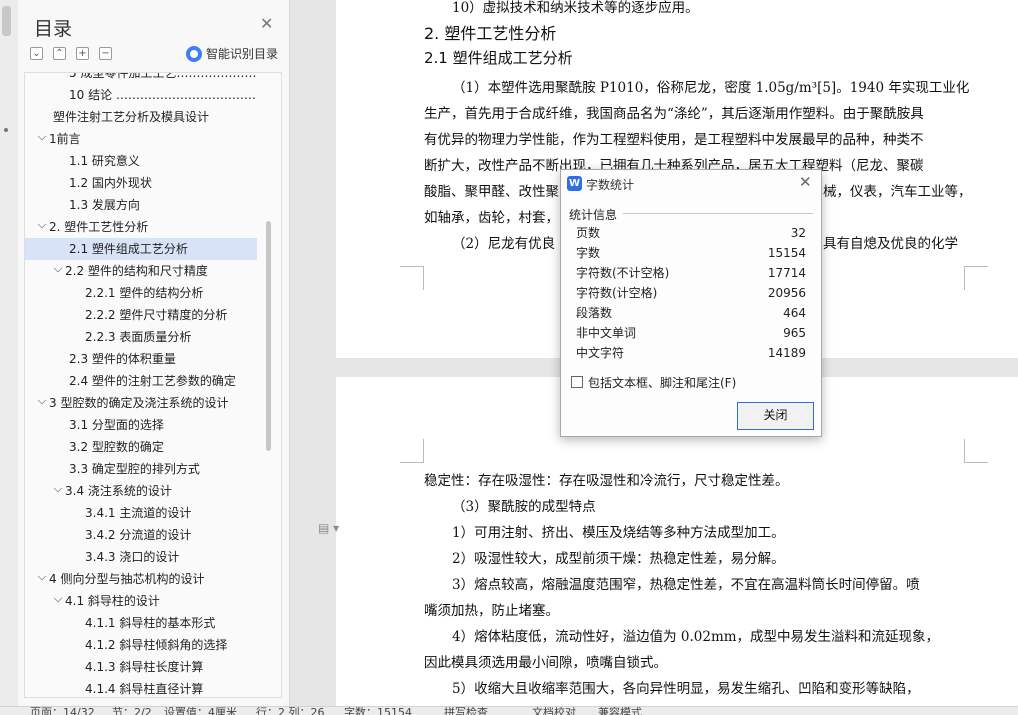 This screenshot has height=715, width=1018. What do you see at coordinates (268, 336) in the screenshot?
I see `toc-scrollbar` at bounding box center [268, 336].